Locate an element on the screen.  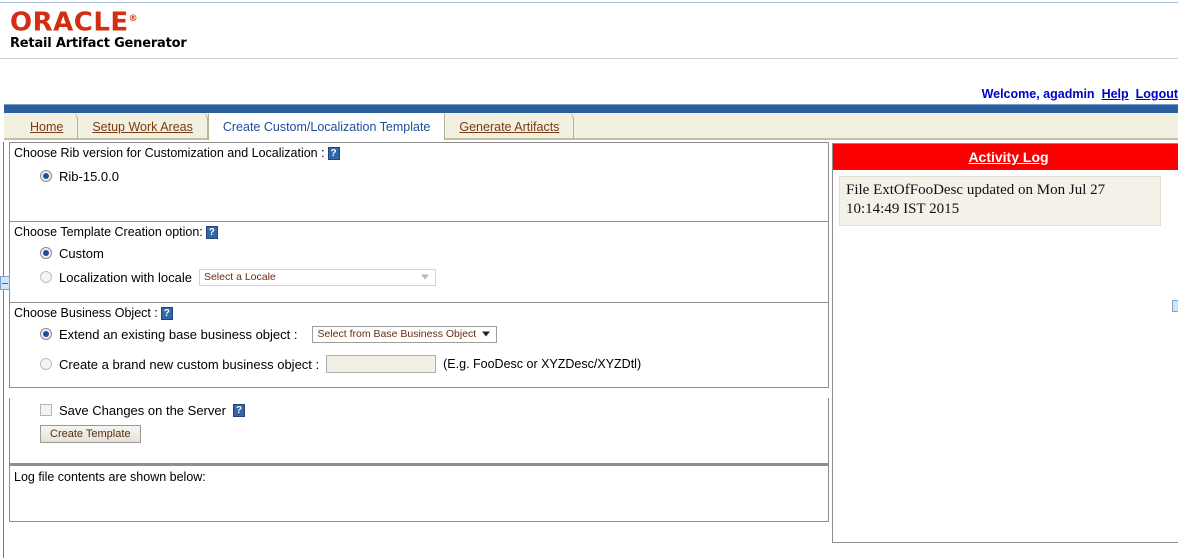
tab-home: Home is located at coordinates (47, 126).